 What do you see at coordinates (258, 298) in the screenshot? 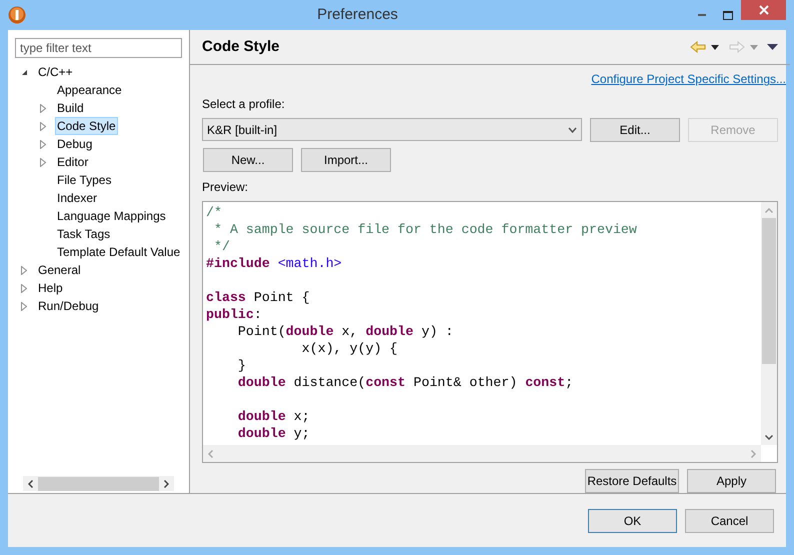
I see `code-line: class Point {` at bounding box center [258, 298].